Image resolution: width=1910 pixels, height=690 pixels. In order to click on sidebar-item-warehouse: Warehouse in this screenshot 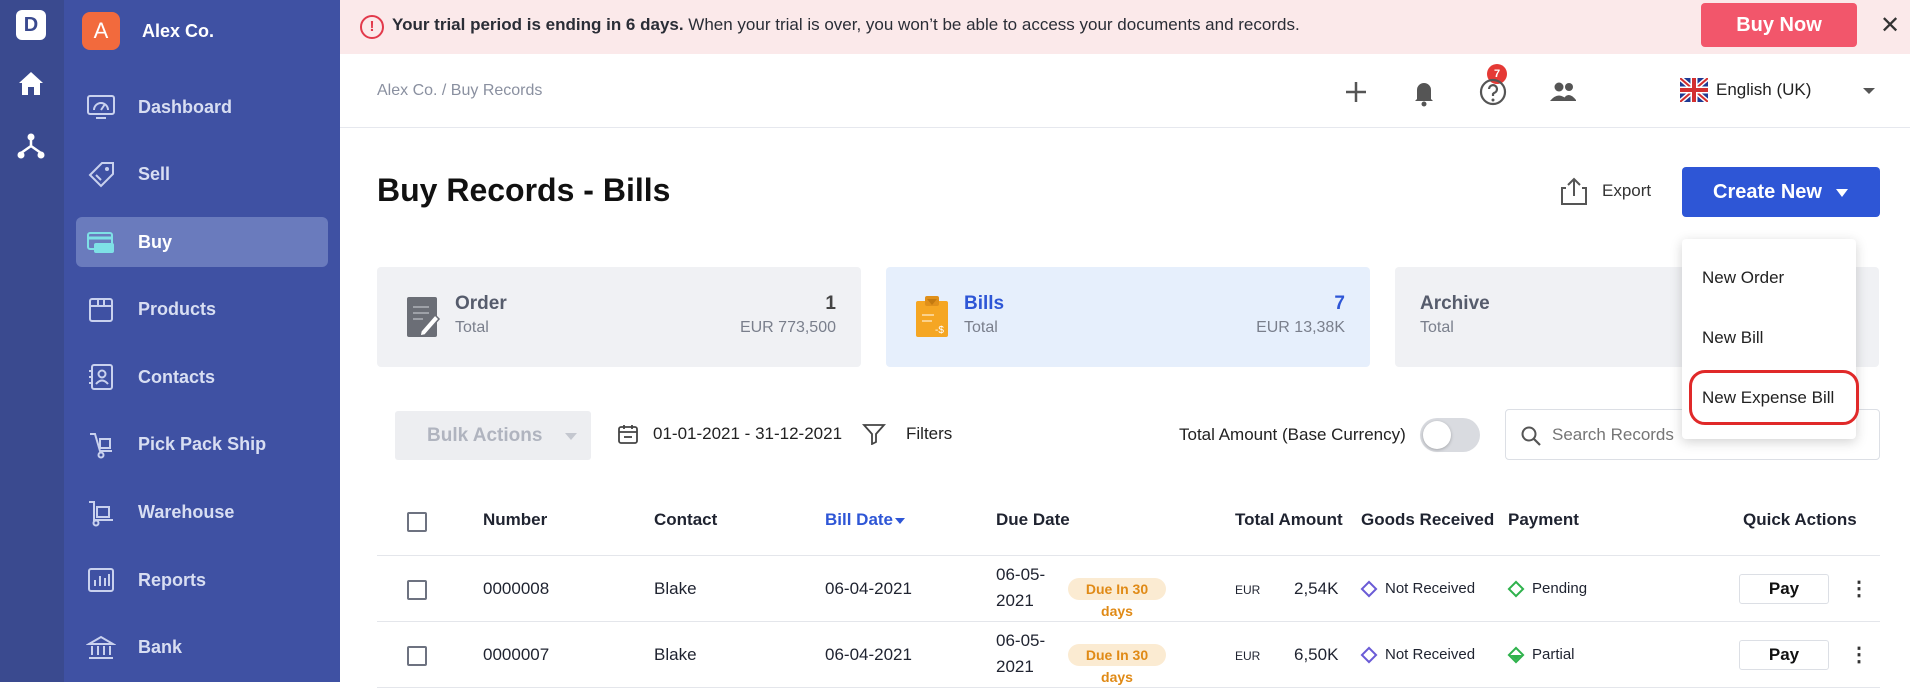, I will do `click(202, 513)`.